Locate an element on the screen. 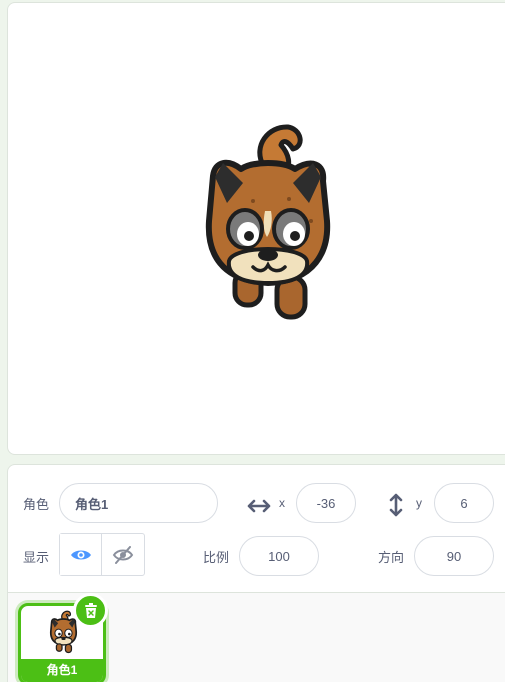  size-label: 比例 is located at coordinates (216, 557).